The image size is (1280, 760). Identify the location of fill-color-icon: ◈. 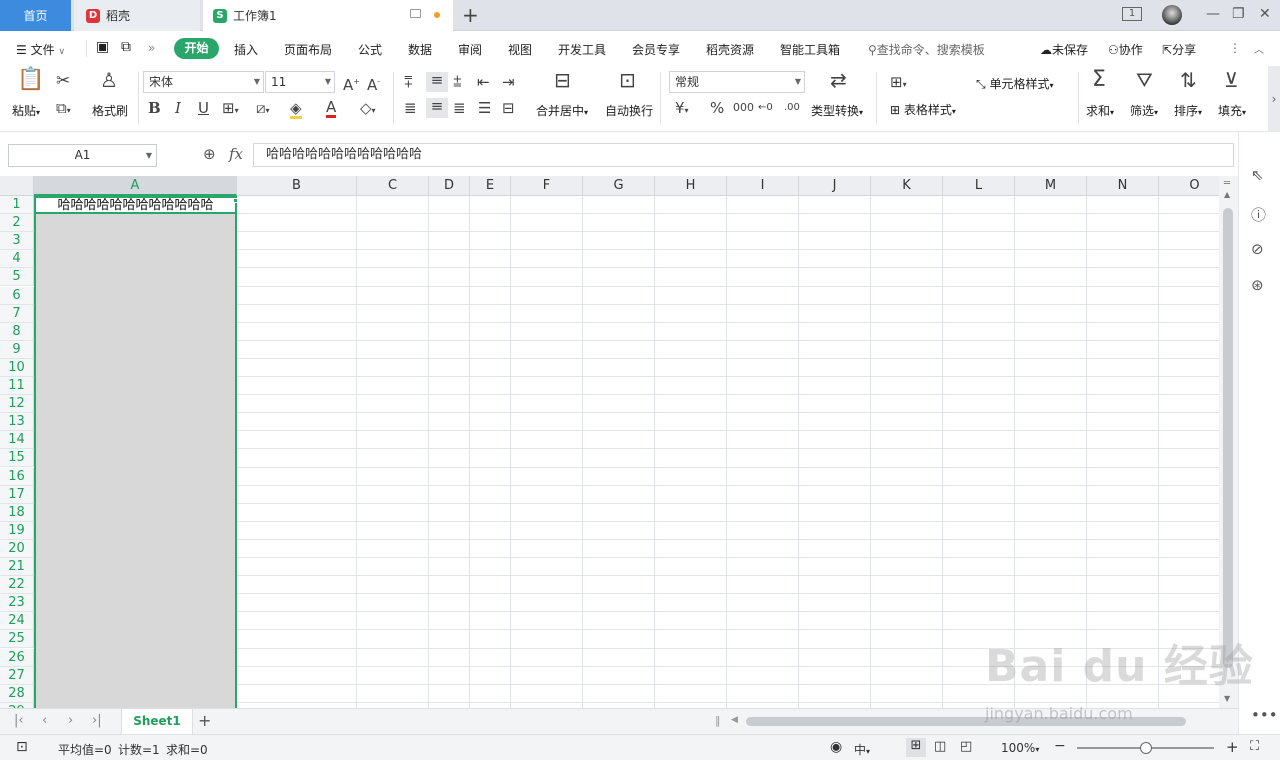
(296, 109).